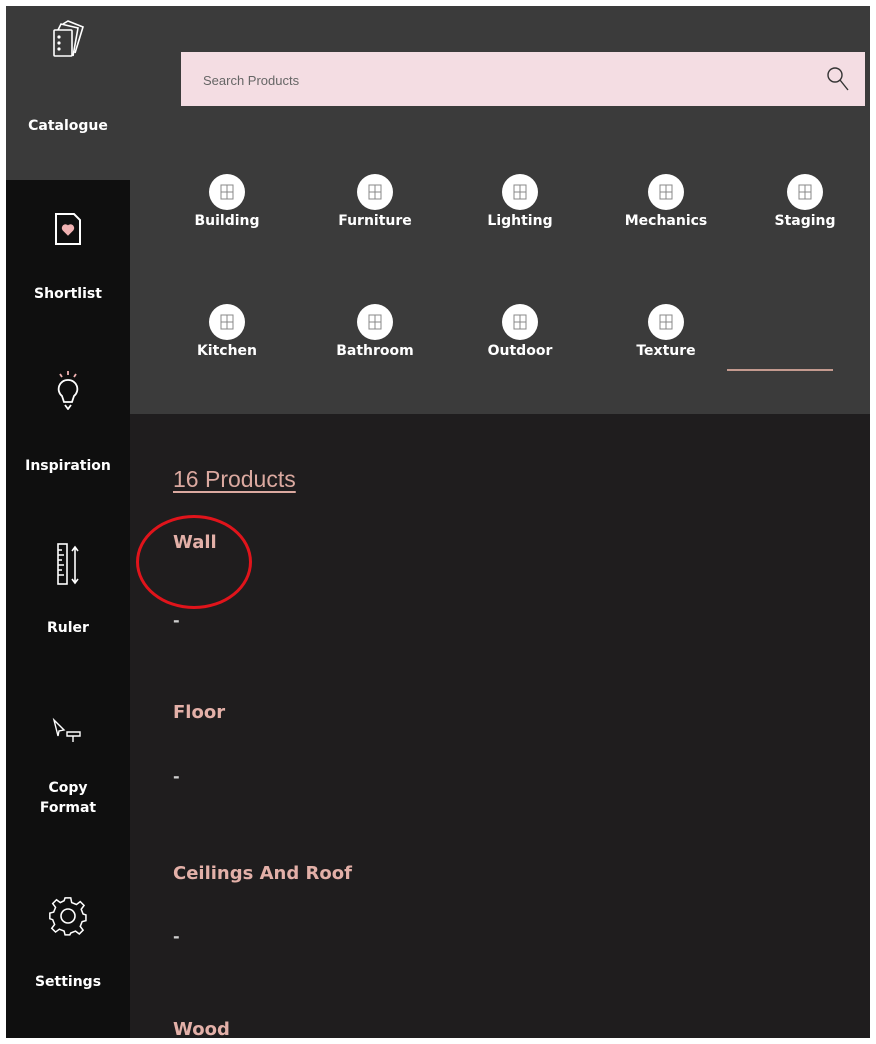  Describe the element at coordinates (194, 562) in the screenshot. I see `highlight-annotation-circle` at that location.